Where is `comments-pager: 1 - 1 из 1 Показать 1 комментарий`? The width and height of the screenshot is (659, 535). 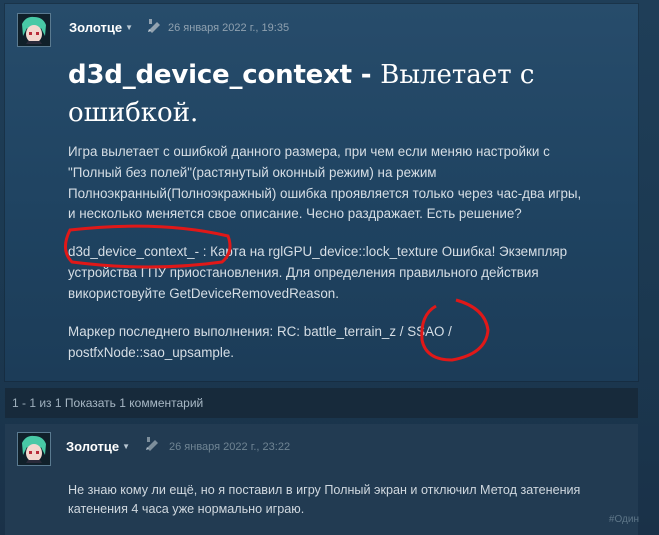 comments-pager: 1 - 1 из 1 Показать 1 комментарий is located at coordinates (321, 403).